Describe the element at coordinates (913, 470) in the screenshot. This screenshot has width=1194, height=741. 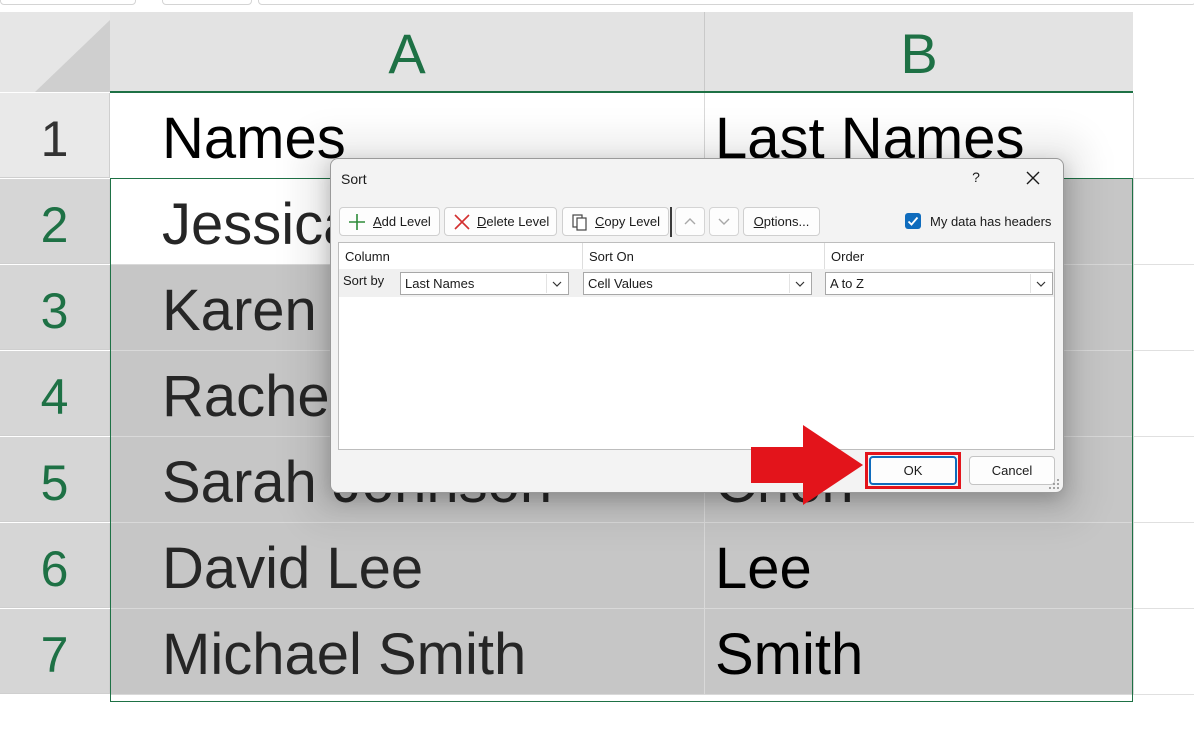
I see `ok-button: OK` at that location.